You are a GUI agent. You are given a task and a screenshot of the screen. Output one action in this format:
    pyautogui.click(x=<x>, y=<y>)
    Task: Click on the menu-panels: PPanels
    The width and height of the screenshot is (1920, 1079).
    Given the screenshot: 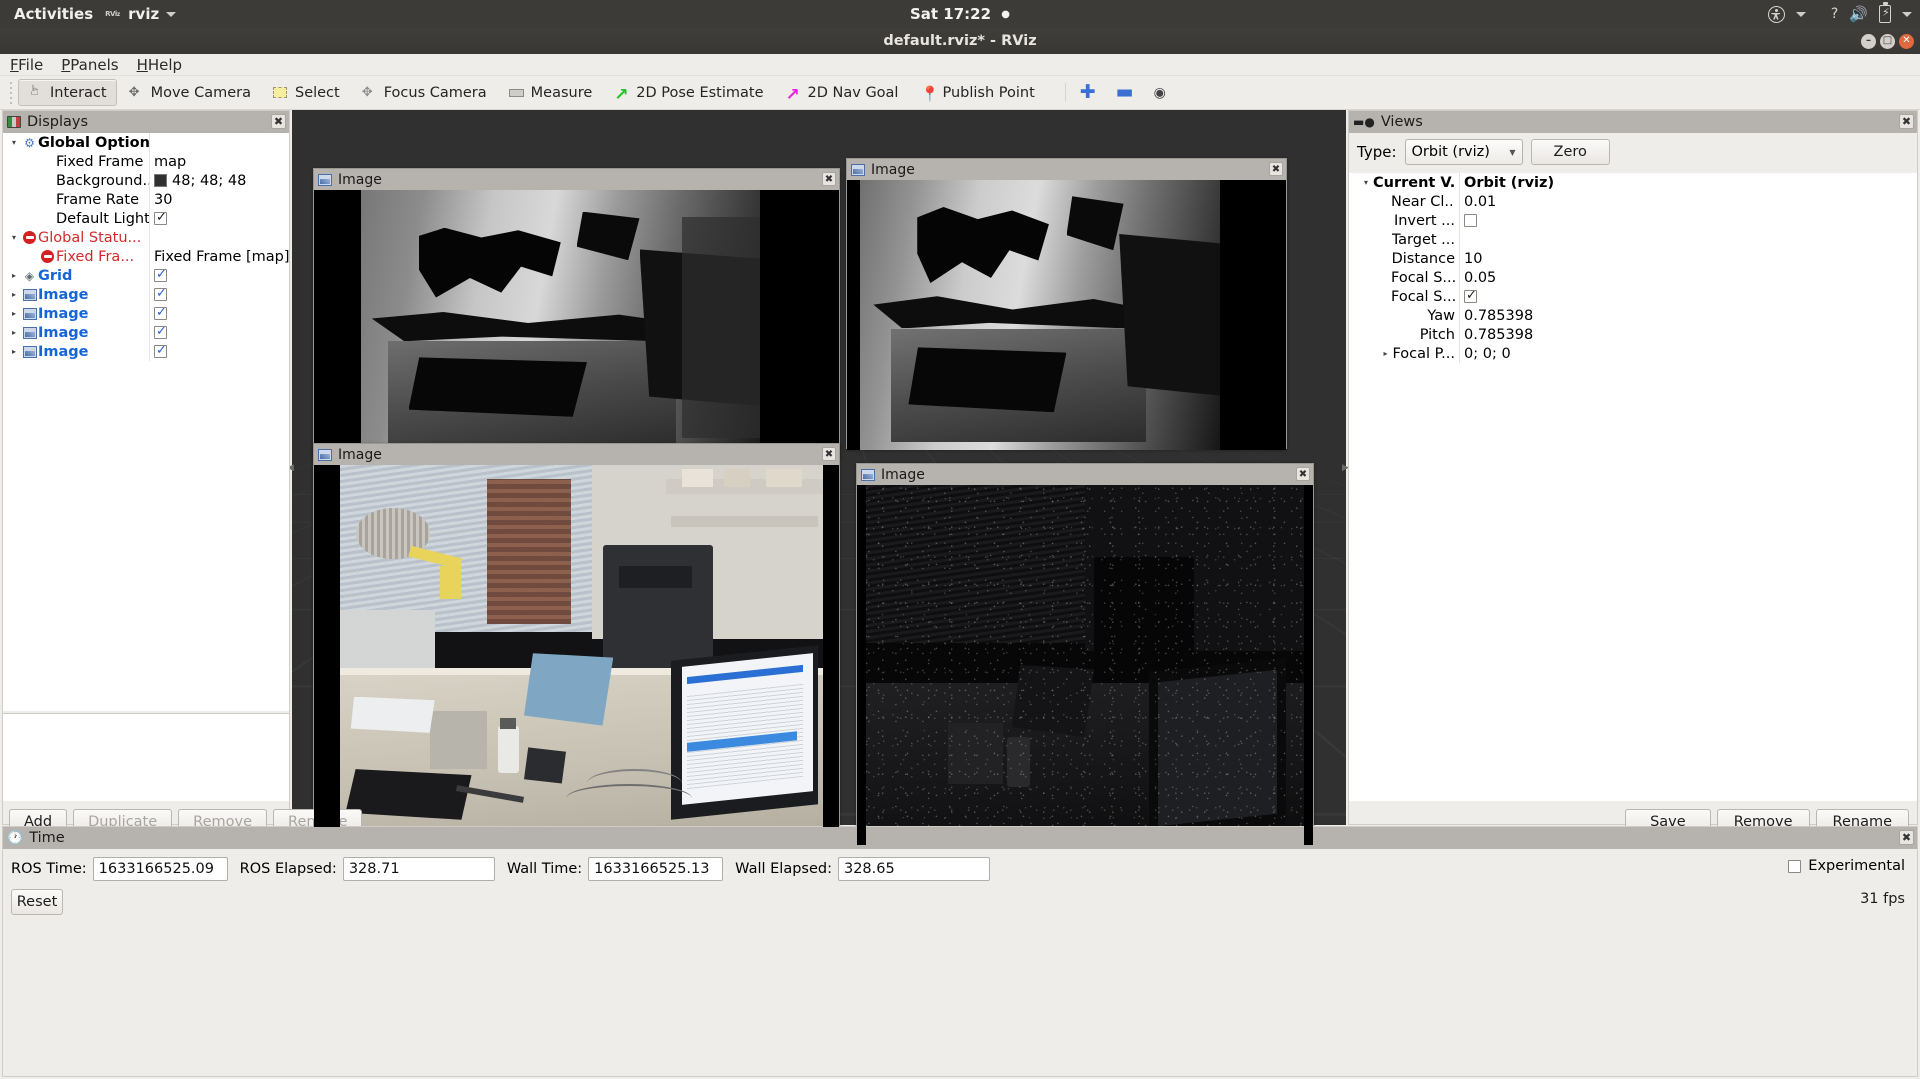 What is the action you would take?
    pyautogui.click(x=89, y=65)
    